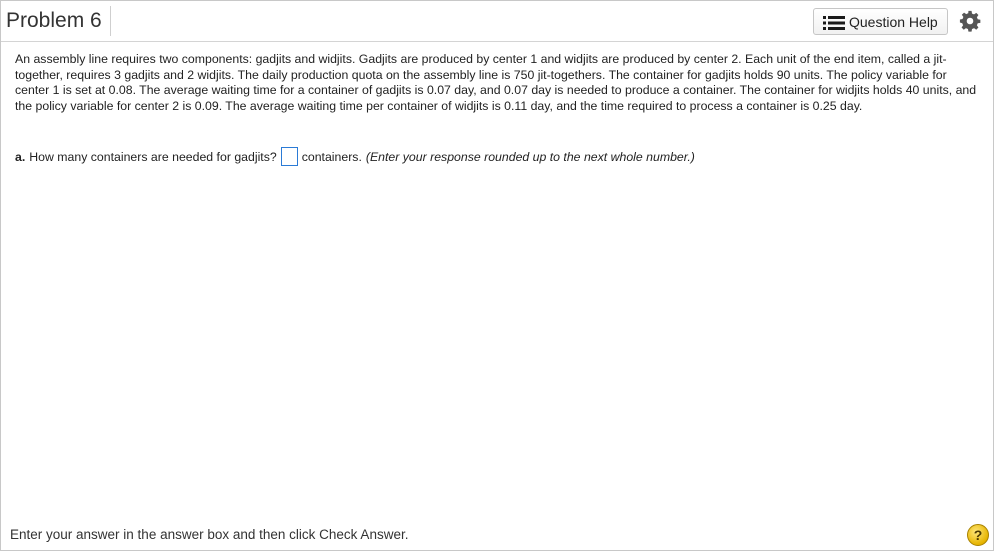 This screenshot has width=994, height=551. I want to click on help-symbol: ?, so click(978, 535).